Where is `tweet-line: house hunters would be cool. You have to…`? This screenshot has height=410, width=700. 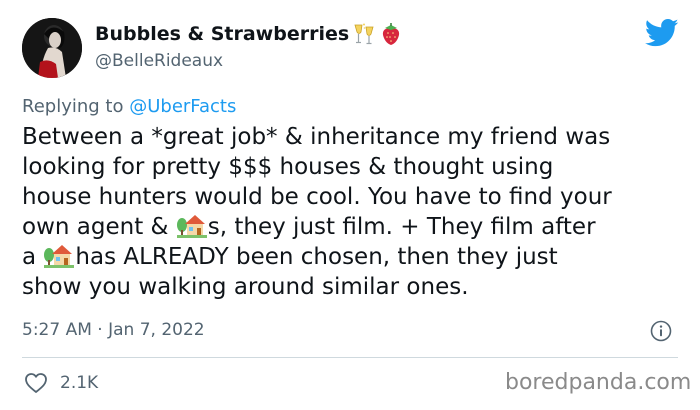
tweet-line: house hunters would be cool. You have to… is located at coordinates (317, 197).